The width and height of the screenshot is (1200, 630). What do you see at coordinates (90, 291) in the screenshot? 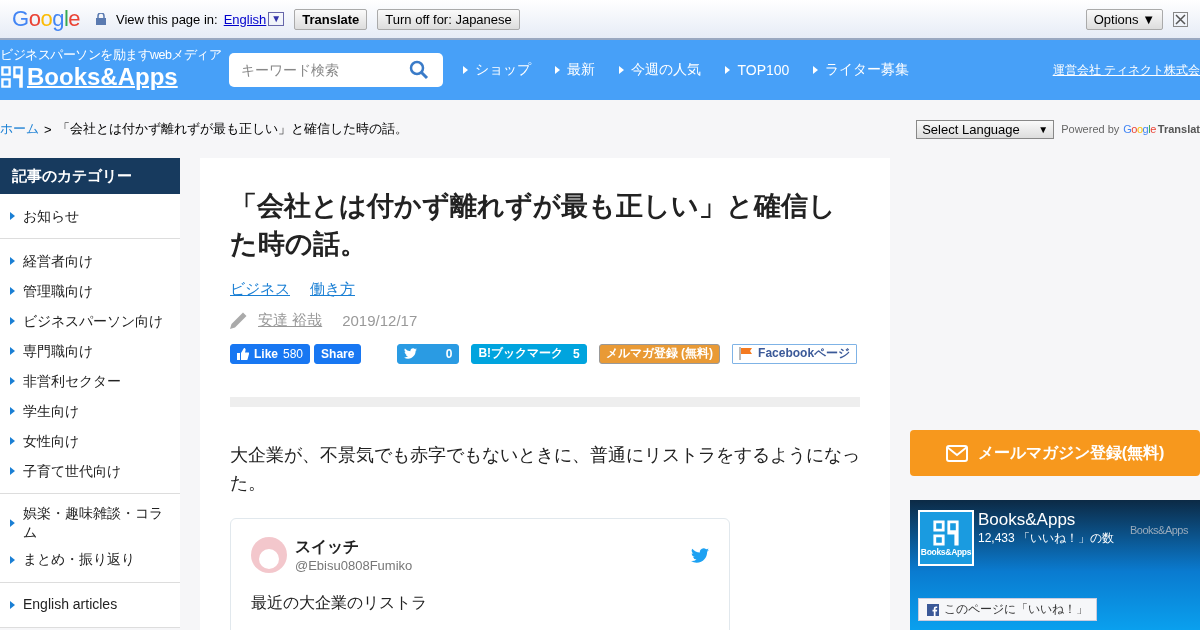
I see `category-link: 管理職向け` at bounding box center [90, 291].